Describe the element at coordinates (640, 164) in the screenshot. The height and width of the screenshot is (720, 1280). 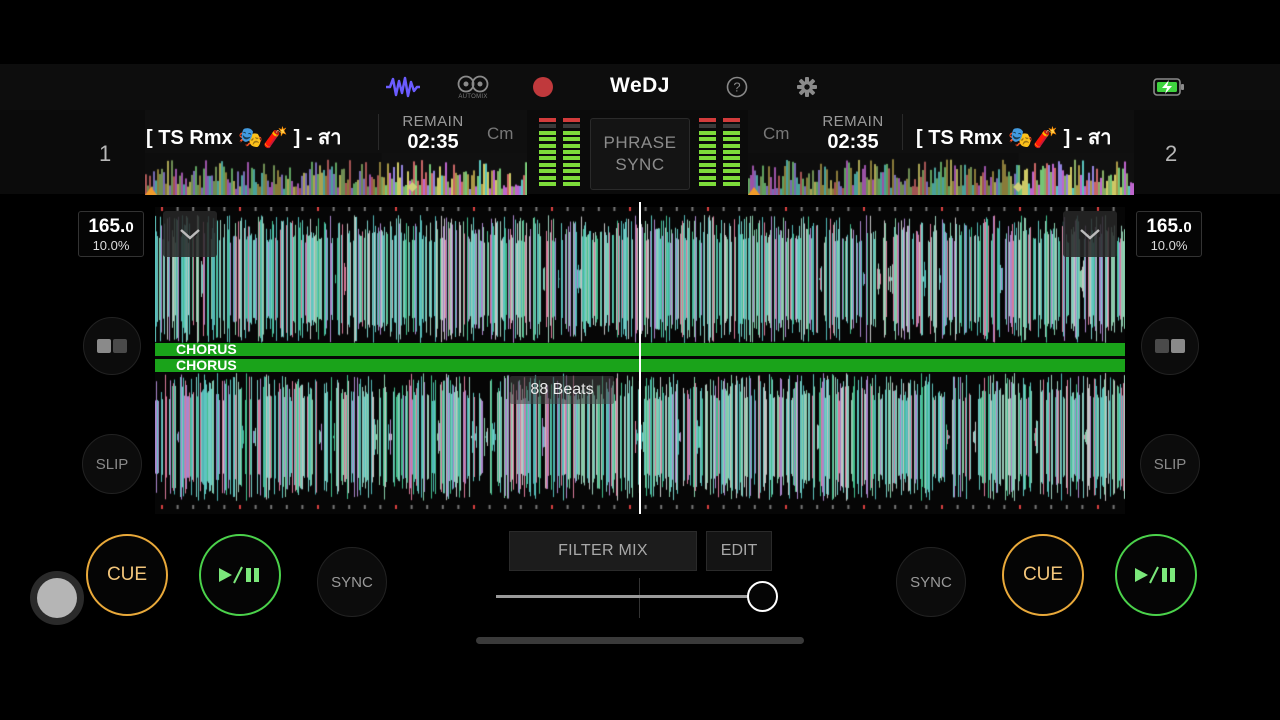
I see `phrase-sync-line2: SYNC` at that location.